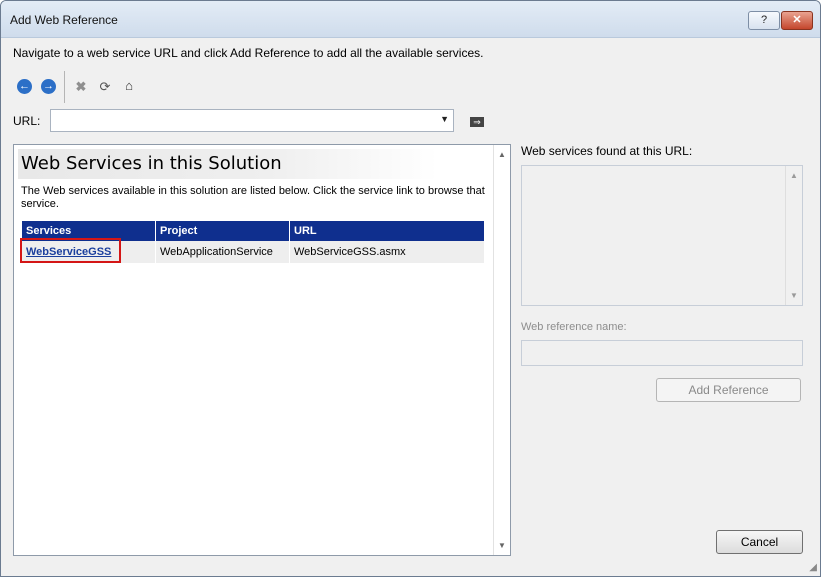 This screenshot has height=577, width=821. I want to click on resize-grip-icon: ◢, so click(813, 567).